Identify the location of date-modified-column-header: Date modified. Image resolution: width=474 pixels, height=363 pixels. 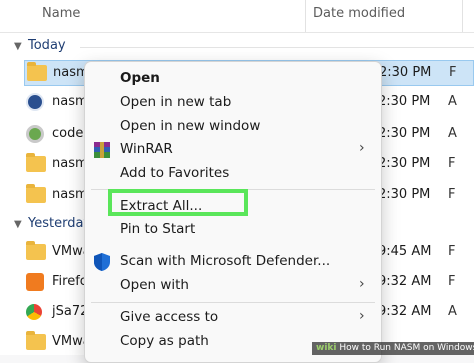
(359, 13).